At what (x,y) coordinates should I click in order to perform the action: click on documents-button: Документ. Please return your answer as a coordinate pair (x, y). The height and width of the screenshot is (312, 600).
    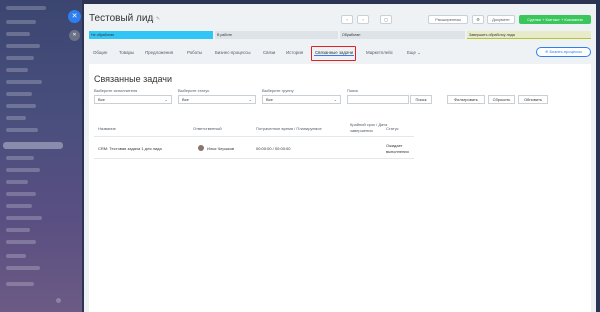
    Looking at the image, I should click on (501, 19).